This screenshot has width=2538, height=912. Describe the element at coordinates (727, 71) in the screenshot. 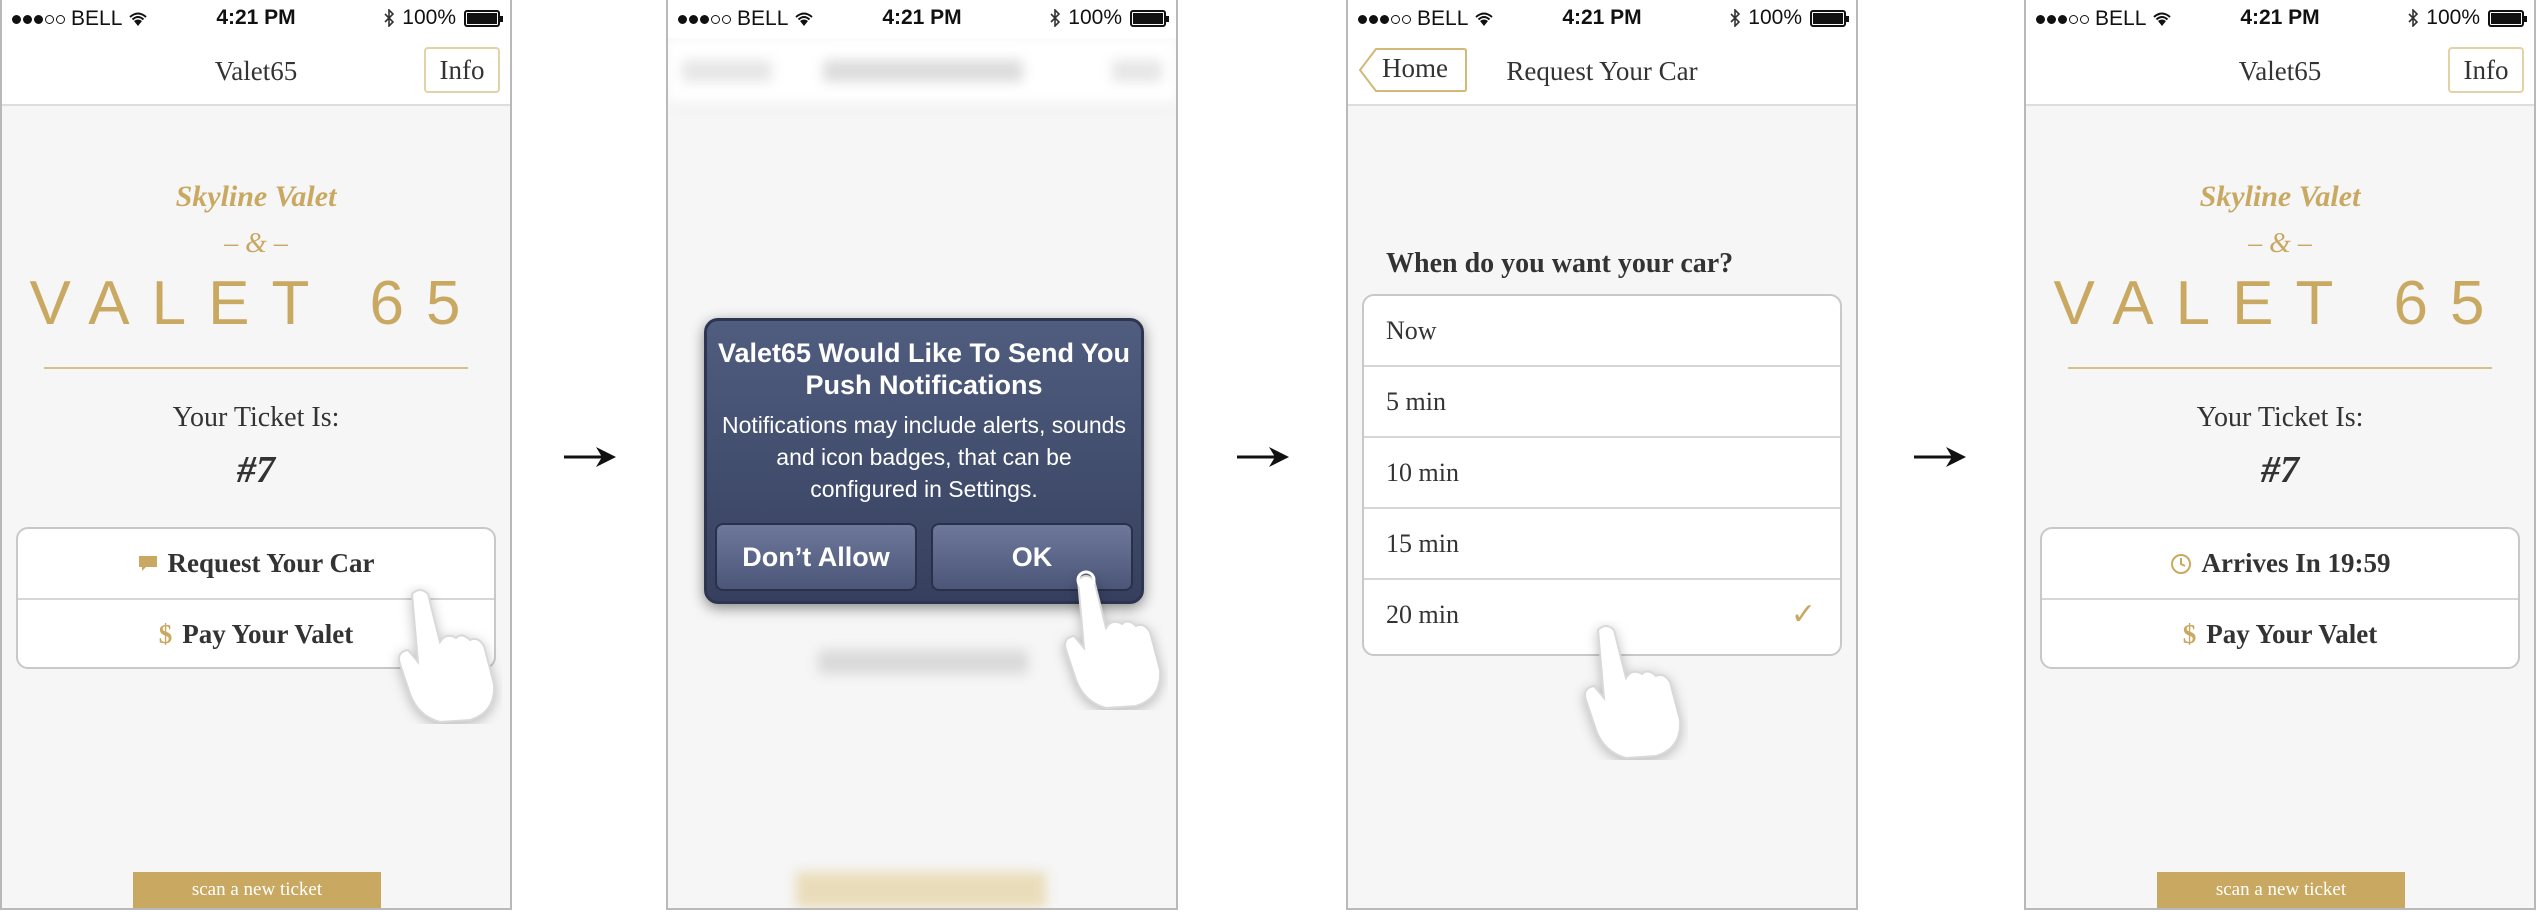

I see `blurred-back-button` at that location.